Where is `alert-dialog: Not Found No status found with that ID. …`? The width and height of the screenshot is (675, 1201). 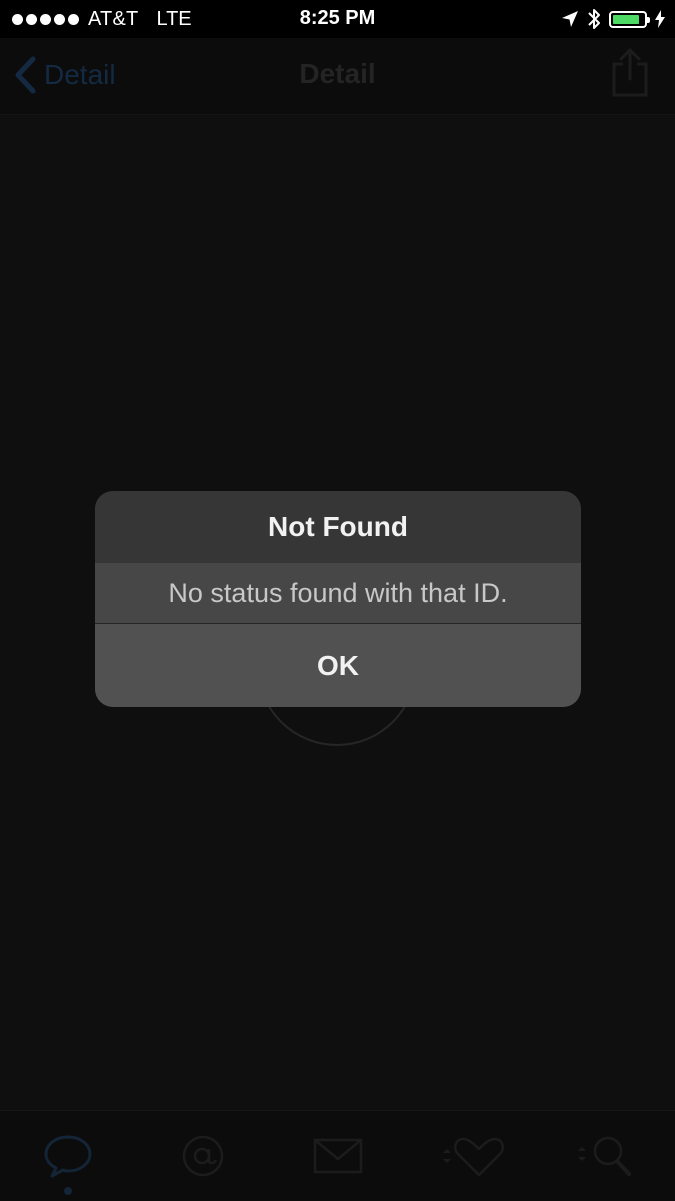 alert-dialog: Not Found No status found with that ID. … is located at coordinates (338, 599).